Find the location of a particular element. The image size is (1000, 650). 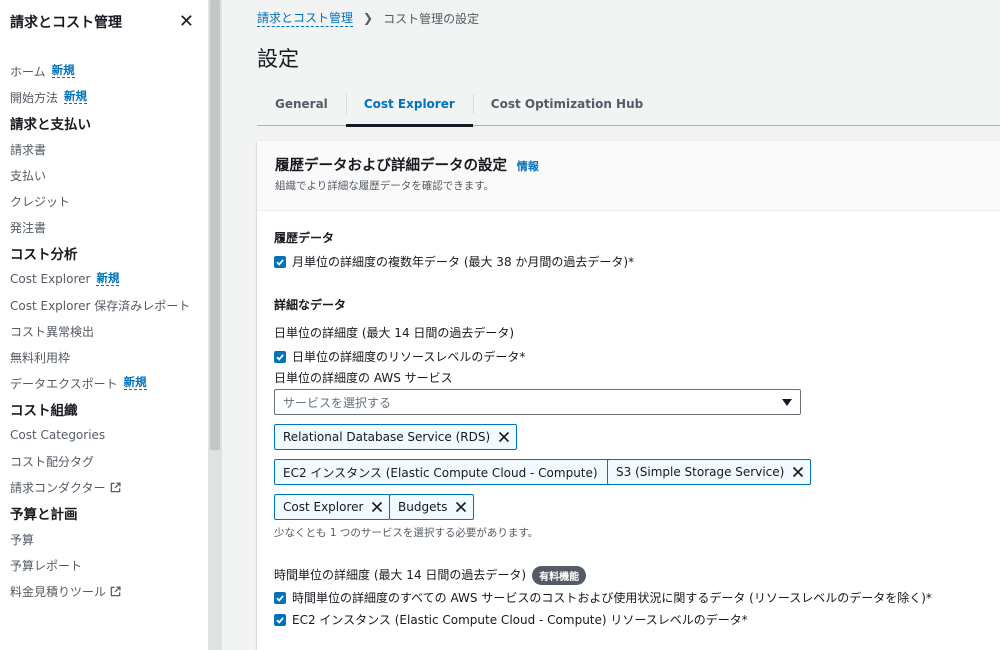

daily-checkbox-row: 日単位の詳細度のリソースレベルのデータ* is located at coordinates (399, 356).